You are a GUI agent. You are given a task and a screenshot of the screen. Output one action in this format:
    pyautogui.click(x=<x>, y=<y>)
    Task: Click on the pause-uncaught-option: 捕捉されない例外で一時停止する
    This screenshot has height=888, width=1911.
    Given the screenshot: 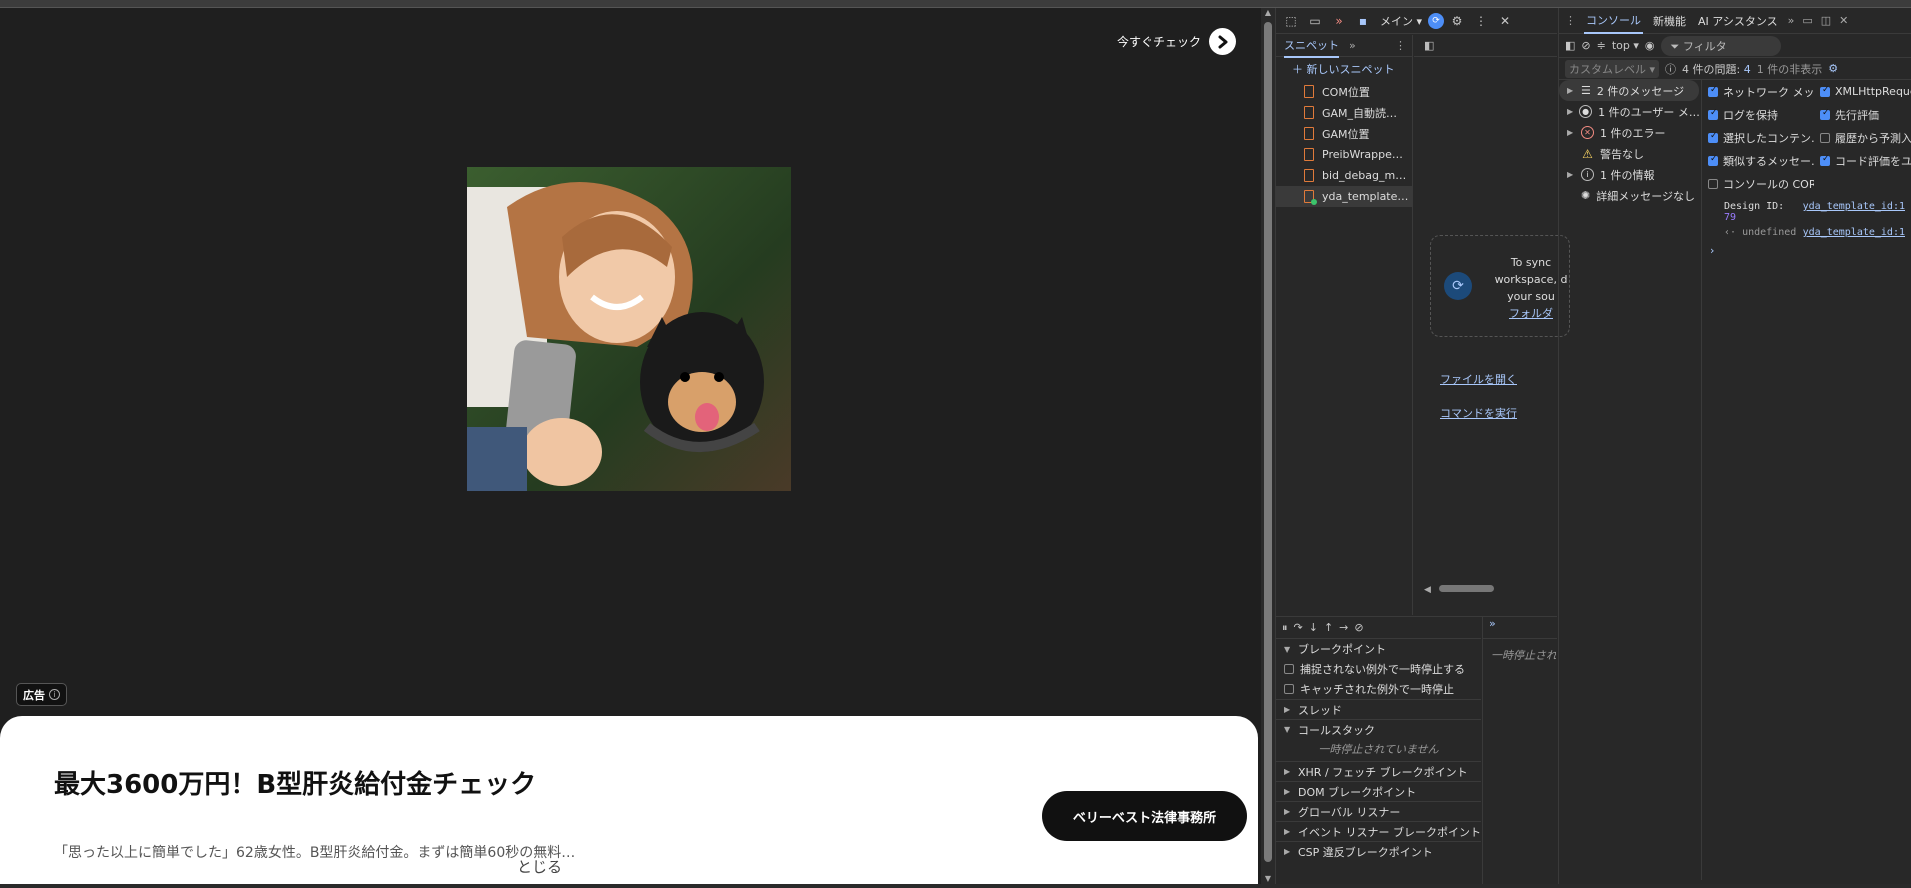 What is the action you would take?
    pyautogui.click(x=1378, y=669)
    